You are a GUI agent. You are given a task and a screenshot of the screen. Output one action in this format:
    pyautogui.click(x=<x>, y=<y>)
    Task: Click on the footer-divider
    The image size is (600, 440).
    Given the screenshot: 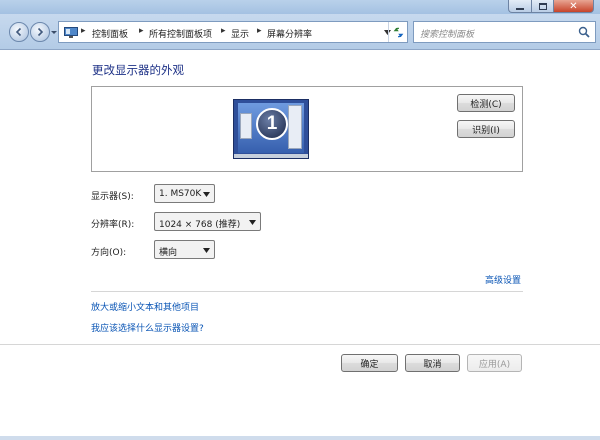 What is the action you would take?
    pyautogui.click(x=300, y=344)
    